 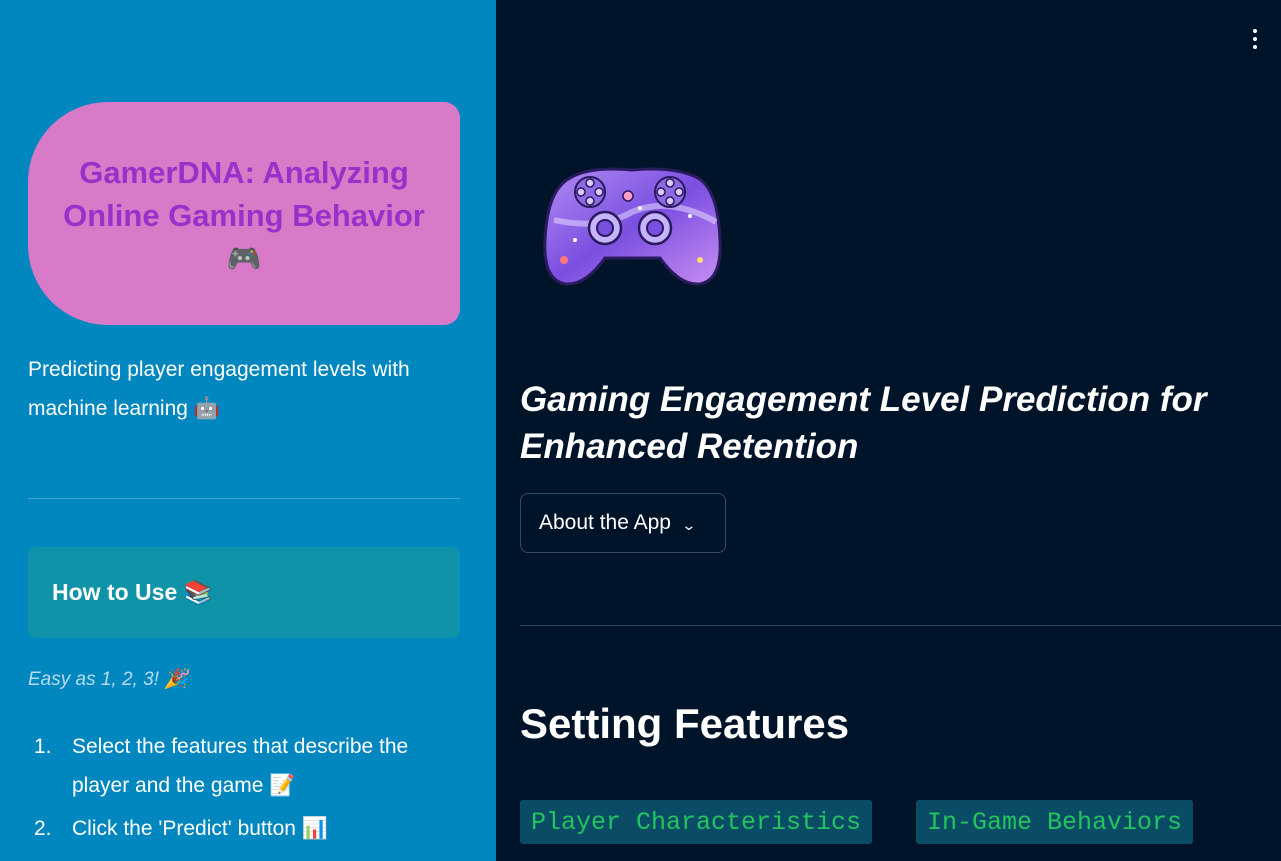 I want to click on easy-caption: Easy as 1, 2, 3! 🎉, so click(x=108, y=679).